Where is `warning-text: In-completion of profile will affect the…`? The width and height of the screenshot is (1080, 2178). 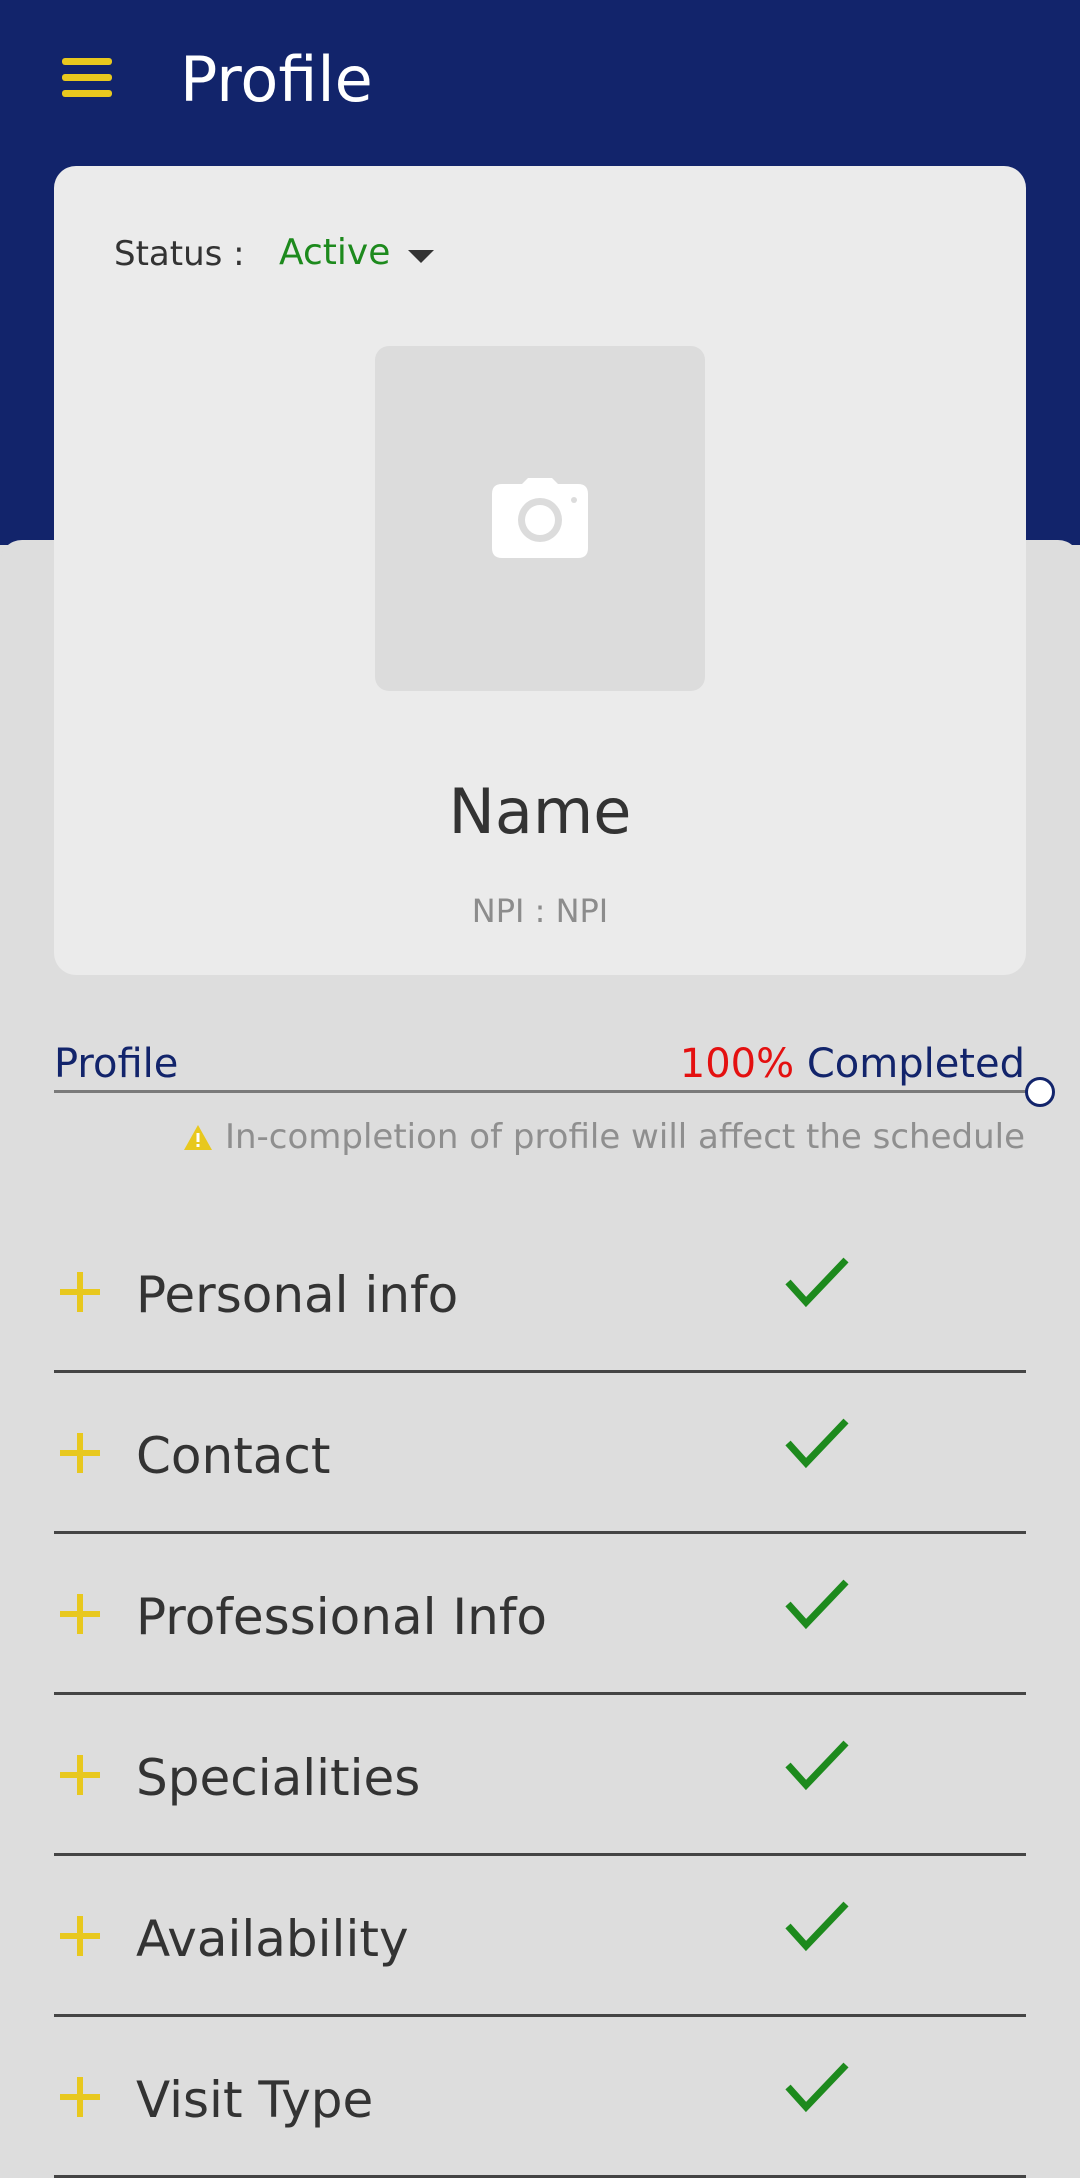
warning-text: In-completion of profile will affect the… is located at coordinates (624, 1137).